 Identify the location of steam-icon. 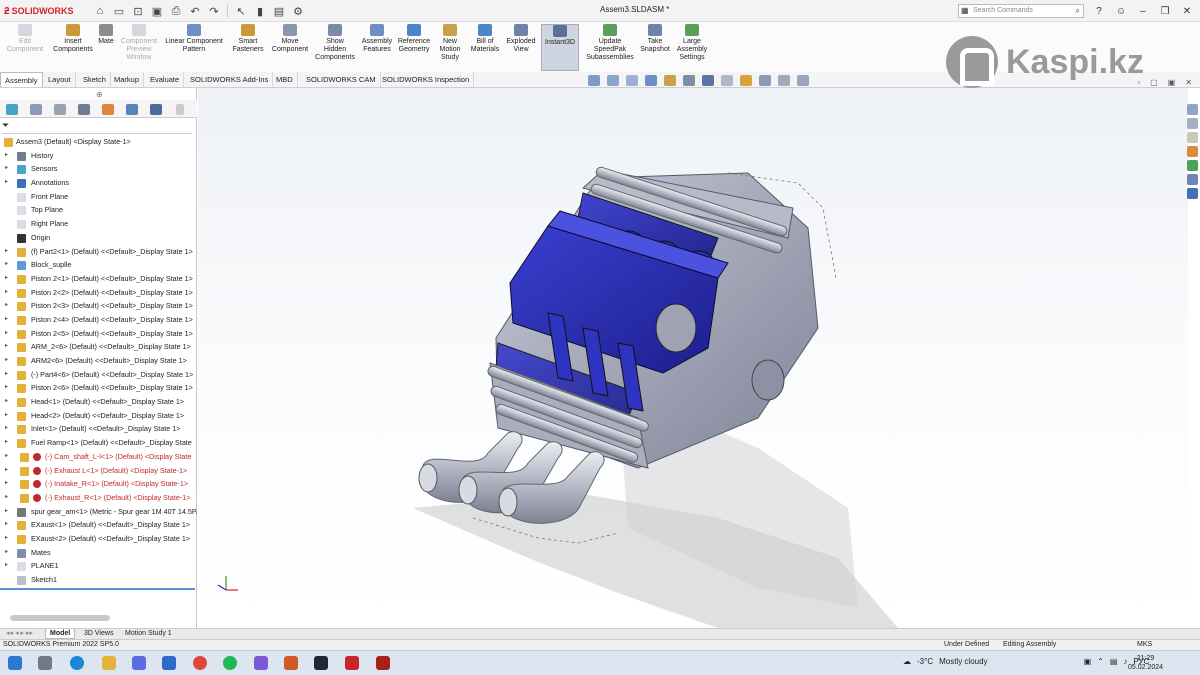
(321, 663).